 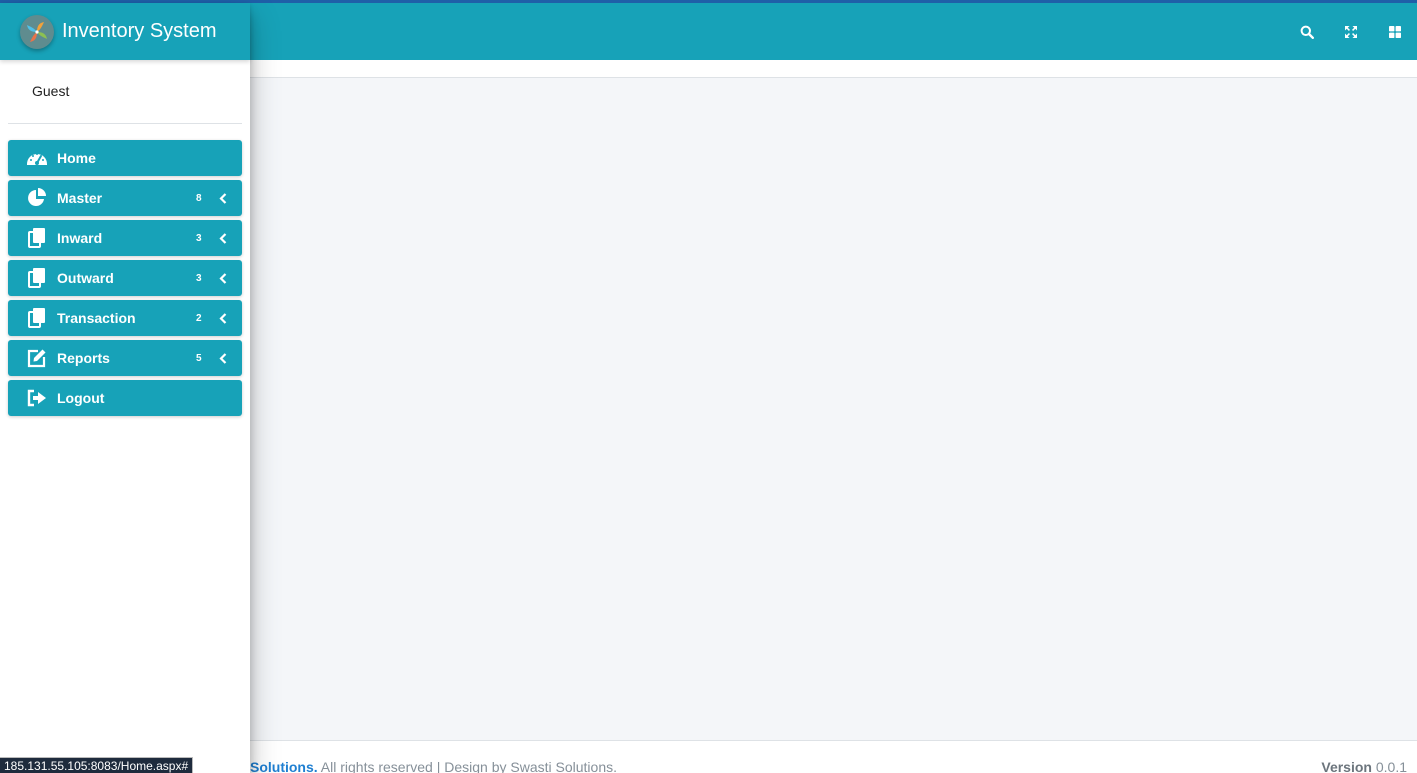 What do you see at coordinates (37, 158) in the screenshot?
I see `dashboard-icon` at bounding box center [37, 158].